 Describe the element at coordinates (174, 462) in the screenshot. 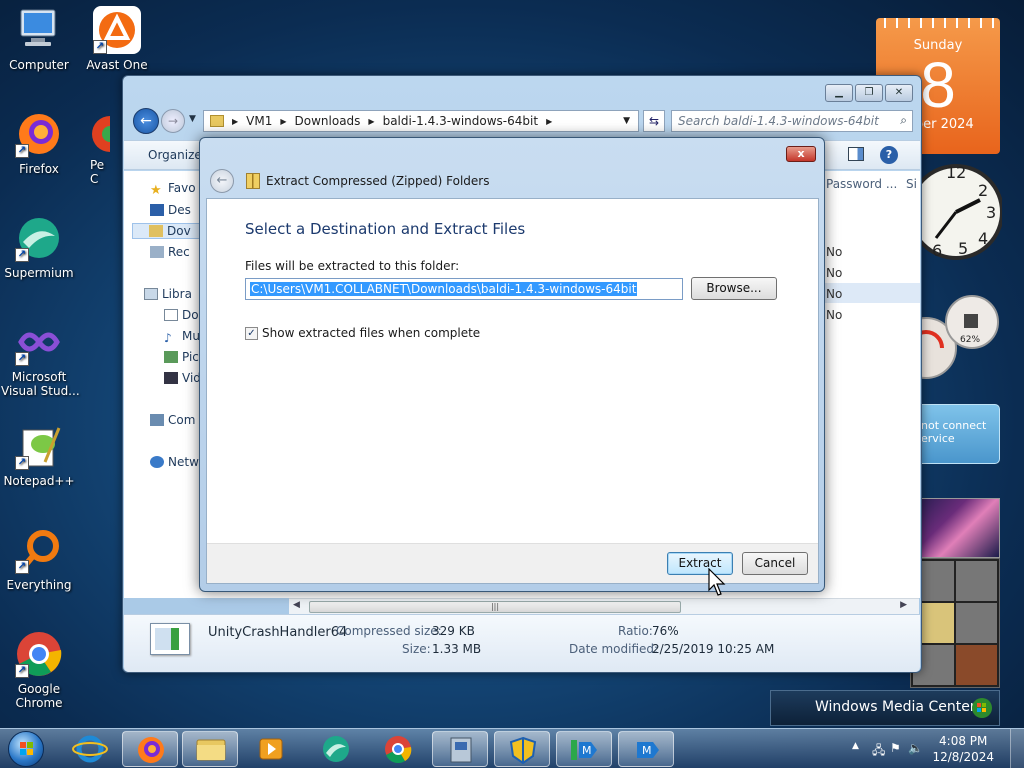

I see `nav-network: Netw` at that location.